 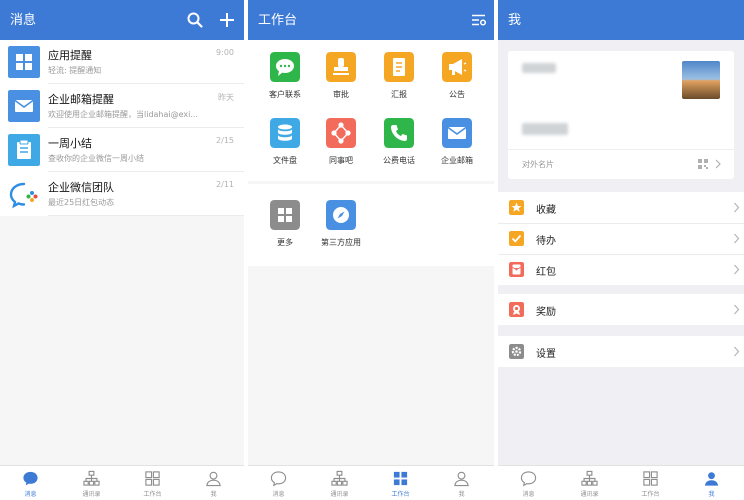 I want to click on app-business-phone: 公费电话, so click(x=399, y=146).